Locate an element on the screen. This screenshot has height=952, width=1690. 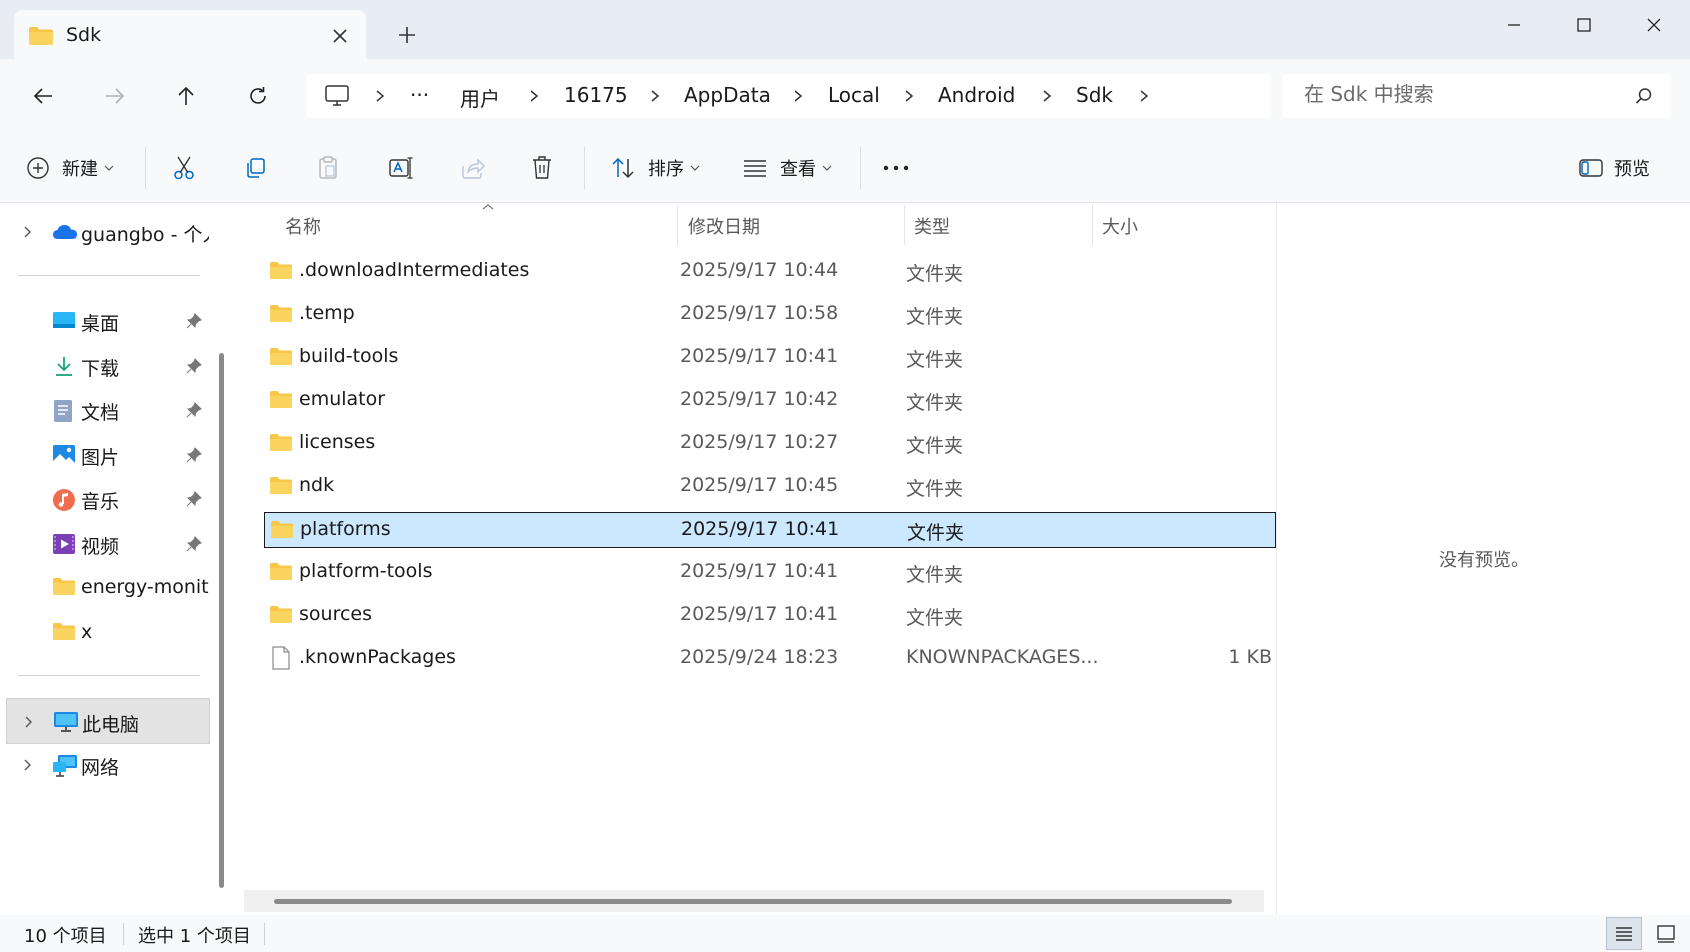
file-type: 文件夹 is located at coordinates (935, 446).